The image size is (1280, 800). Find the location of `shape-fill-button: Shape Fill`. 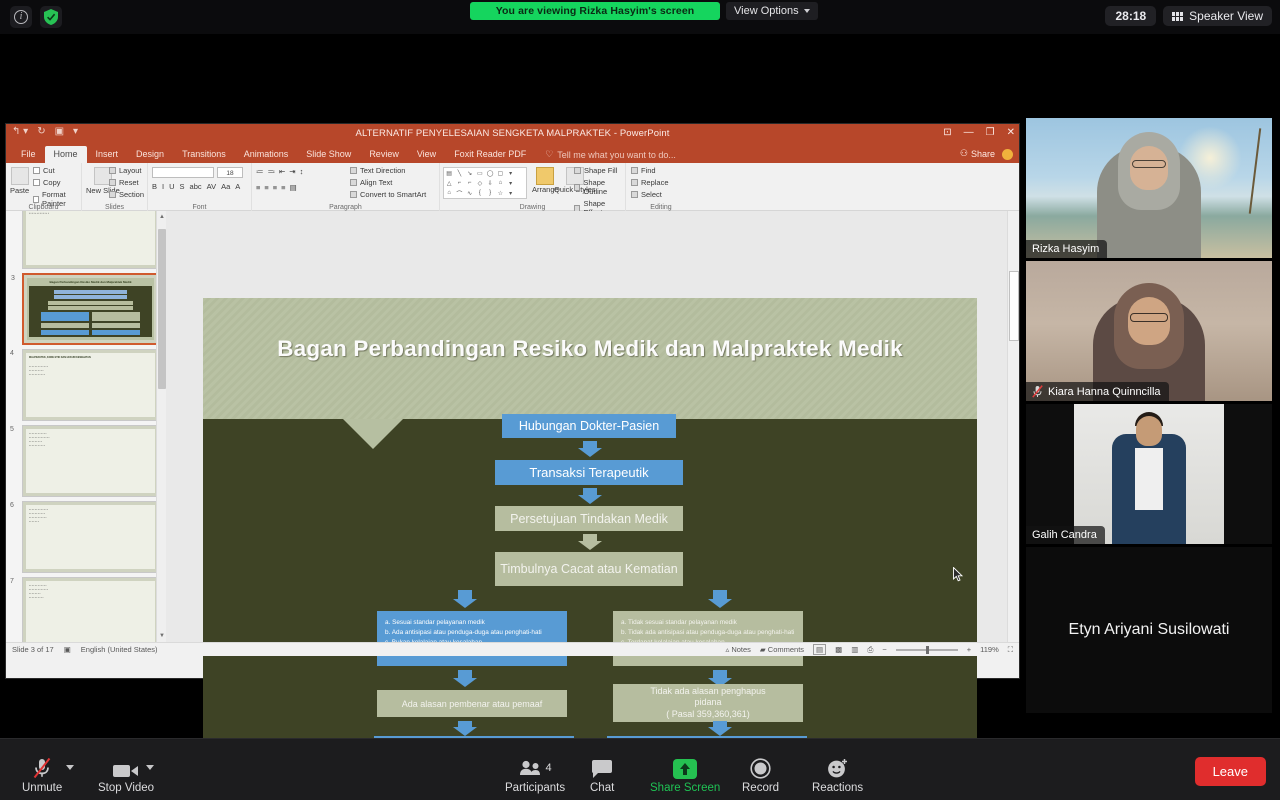

shape-fill-button: Shape Fill is located at coordinates (599, 170).